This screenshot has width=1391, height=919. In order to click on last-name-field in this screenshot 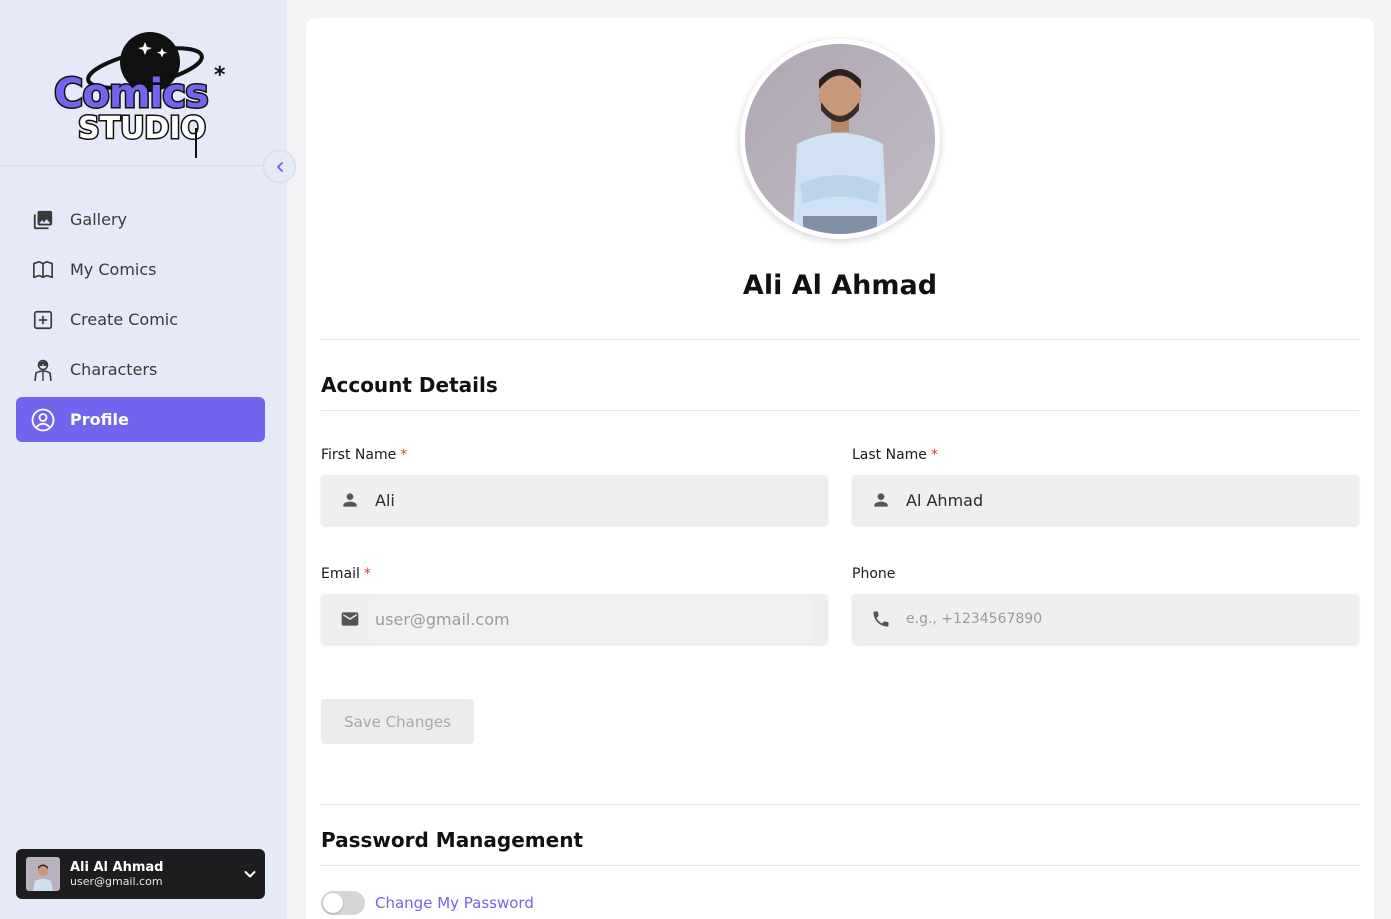, I will do `click(1105, 500)`.